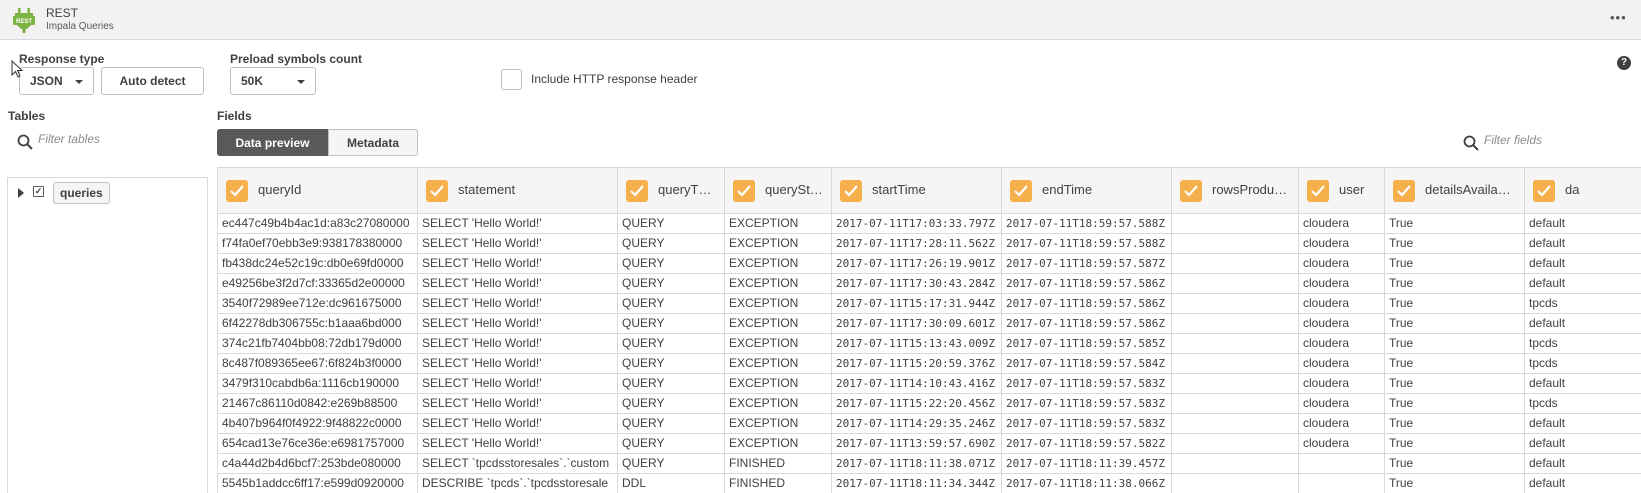 The height and width of the screenshot is (493, 1641). What do you see at coordinates (778, 464) in the screenshot?
I see `table-cell: FINISHED` at bounding box center [778, 464].